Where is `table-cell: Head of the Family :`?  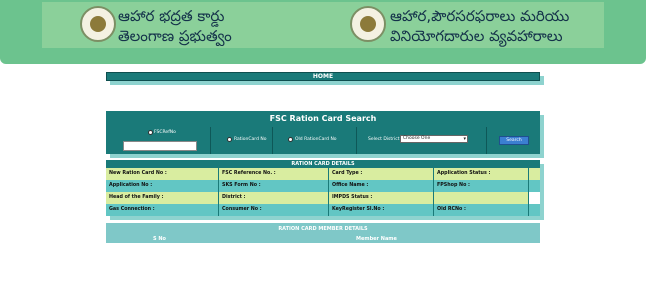 table-cell: Head of the Family : is located at coordinates (162, 198).